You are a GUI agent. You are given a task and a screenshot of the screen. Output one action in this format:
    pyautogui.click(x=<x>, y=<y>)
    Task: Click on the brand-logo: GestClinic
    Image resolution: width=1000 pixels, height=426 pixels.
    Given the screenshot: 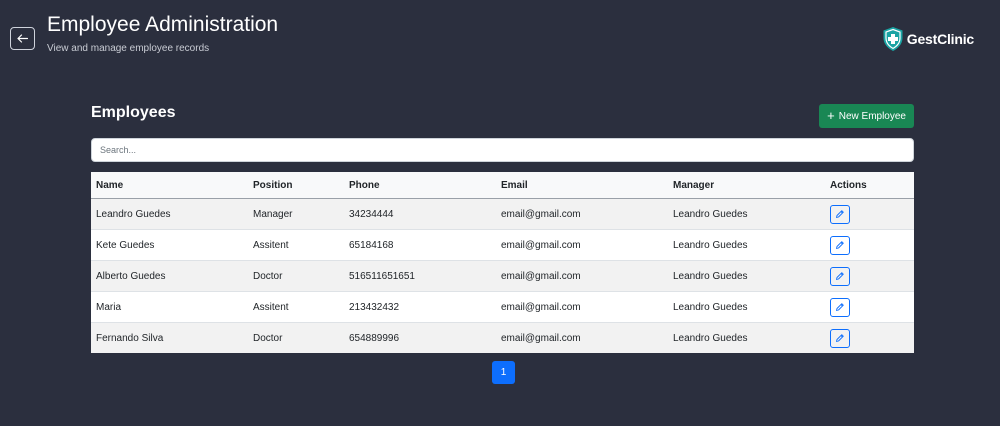 What is the action you would take?
    pyautogui.click(x=928, y=39)
    